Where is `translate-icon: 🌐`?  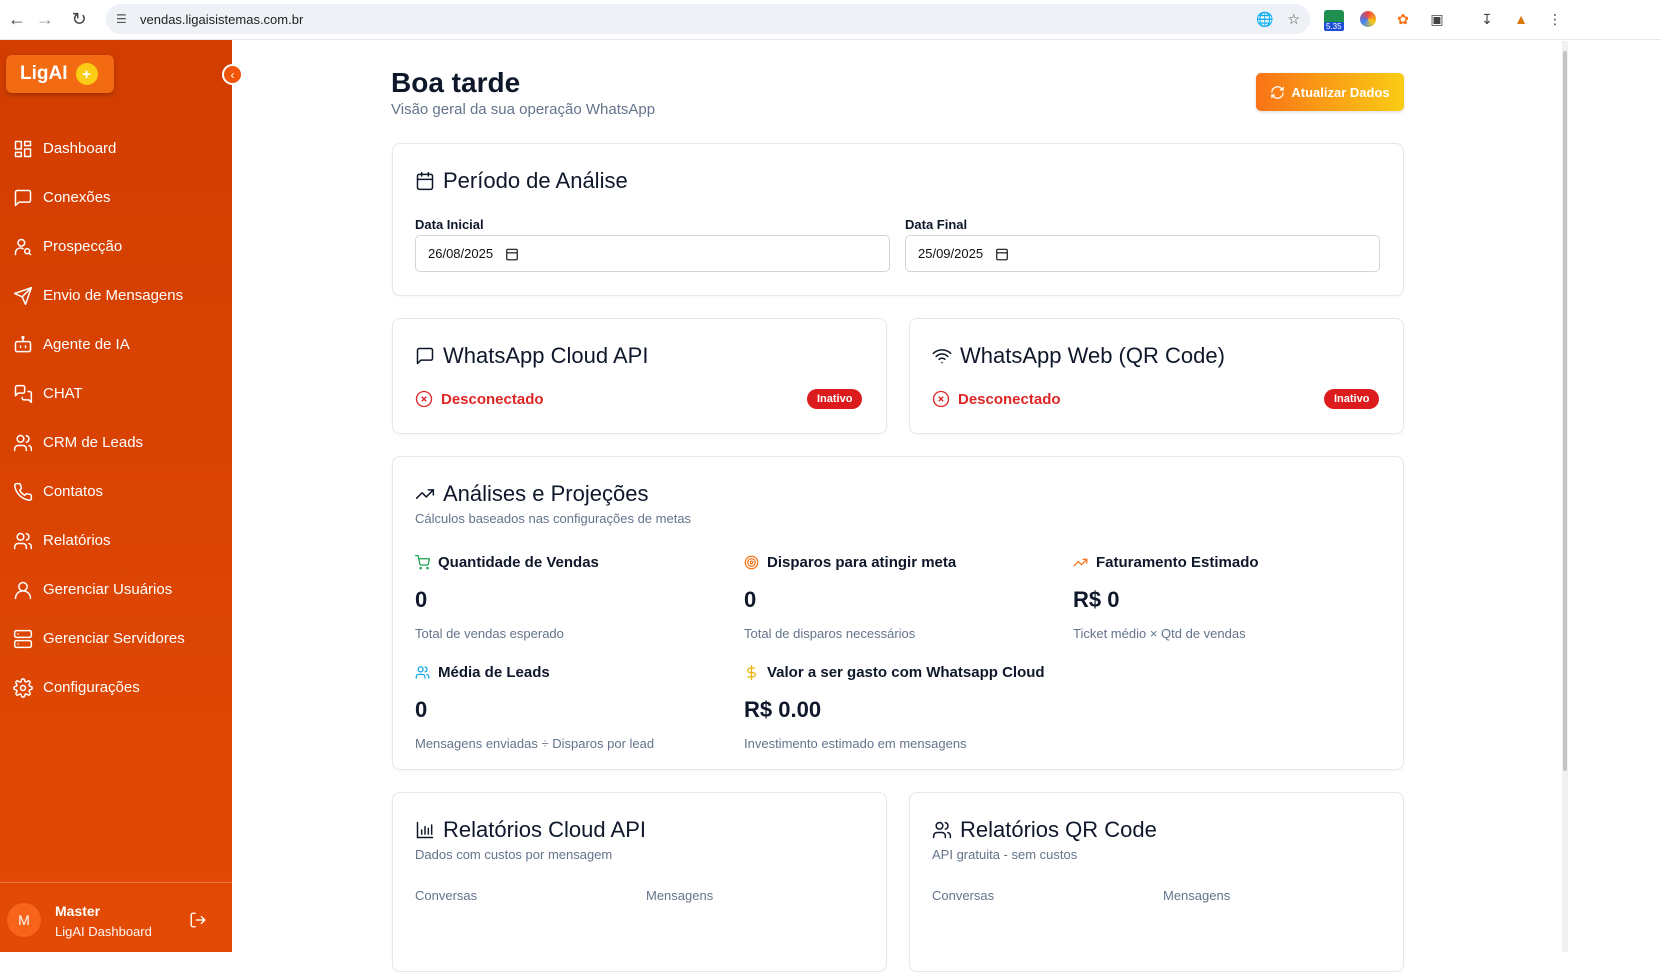 translate-icon: 🌐 is located at coordinates (1264, 19).